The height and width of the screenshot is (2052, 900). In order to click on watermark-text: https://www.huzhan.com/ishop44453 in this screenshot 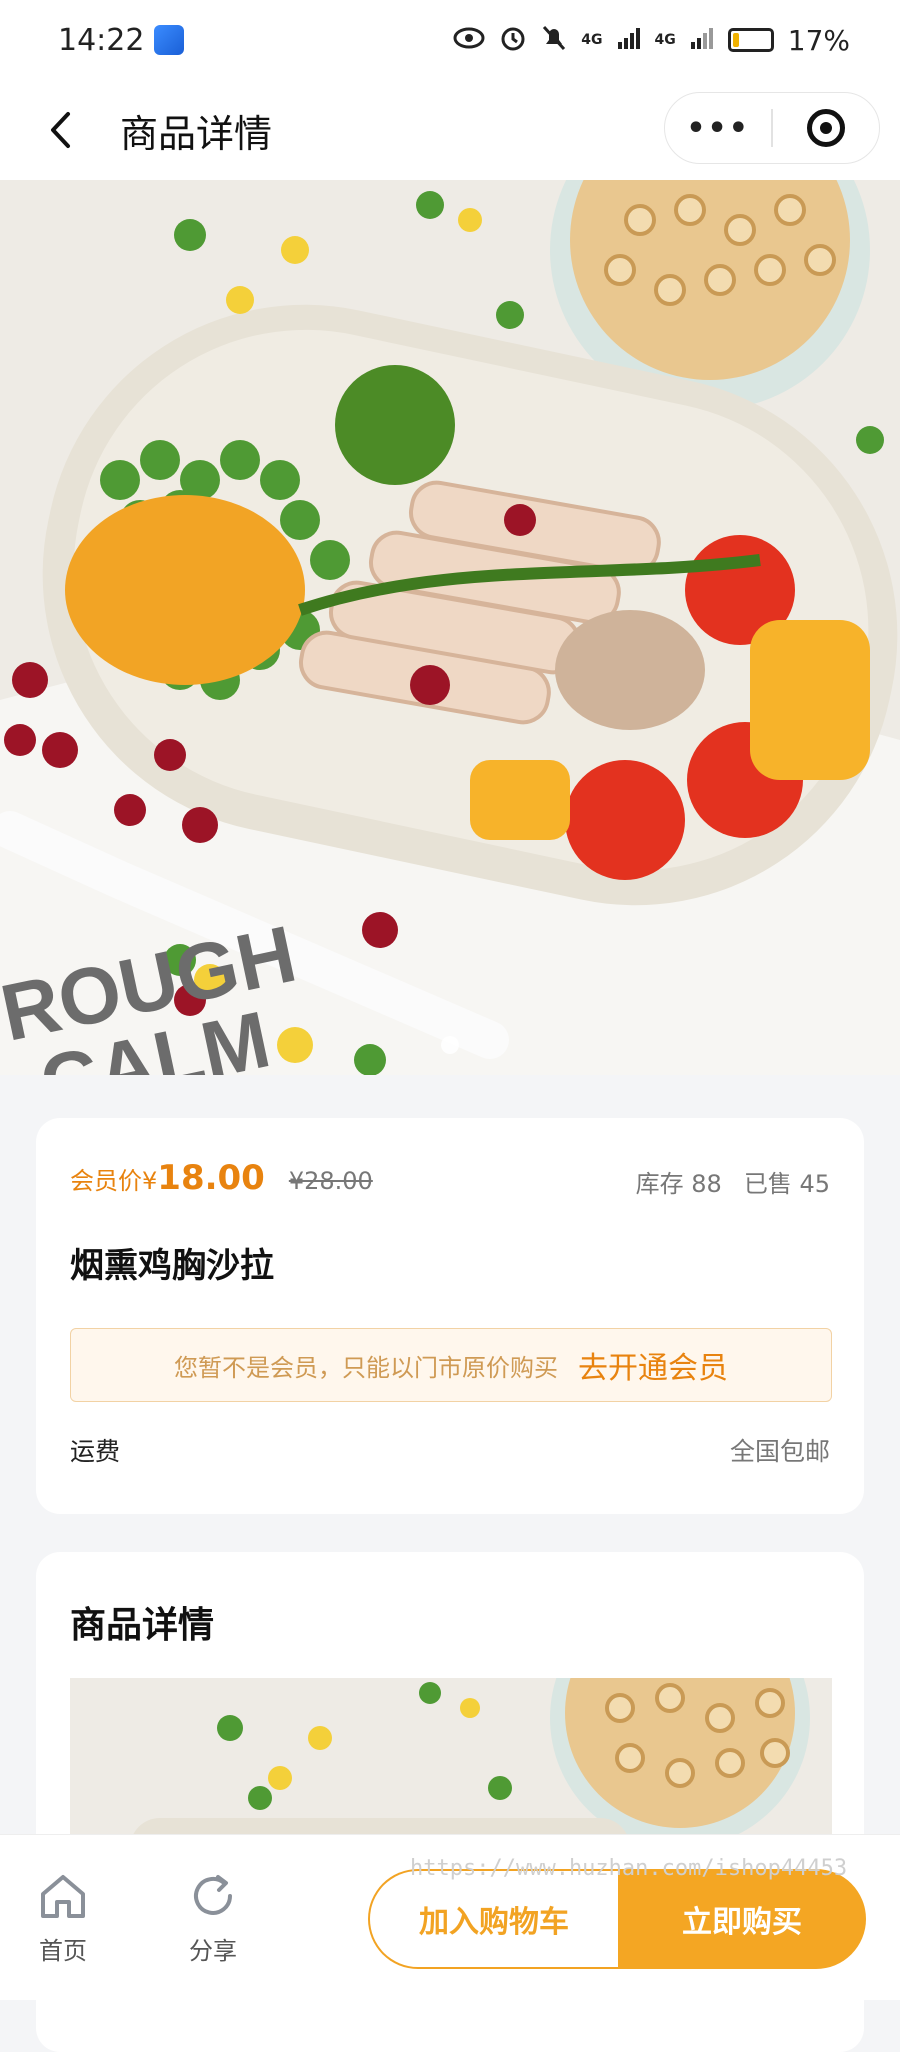, I will do `click(629, 1868)`.